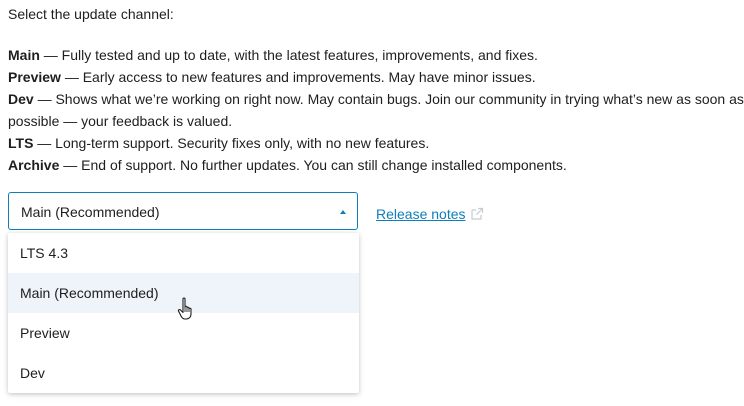 This screenshot has width=744, height=406. Describe the element at coordinates (421, 214) in the screenshot. I see `release-notes-label: Release notes` at that location.